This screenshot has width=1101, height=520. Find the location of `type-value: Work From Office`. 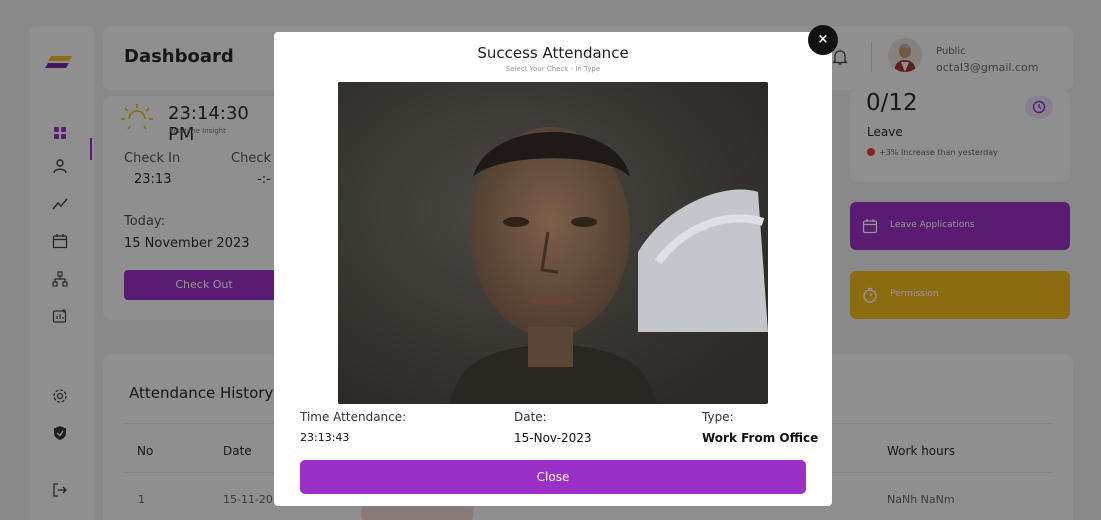

type-value: Work From Office is located at coordinates (760, 438).